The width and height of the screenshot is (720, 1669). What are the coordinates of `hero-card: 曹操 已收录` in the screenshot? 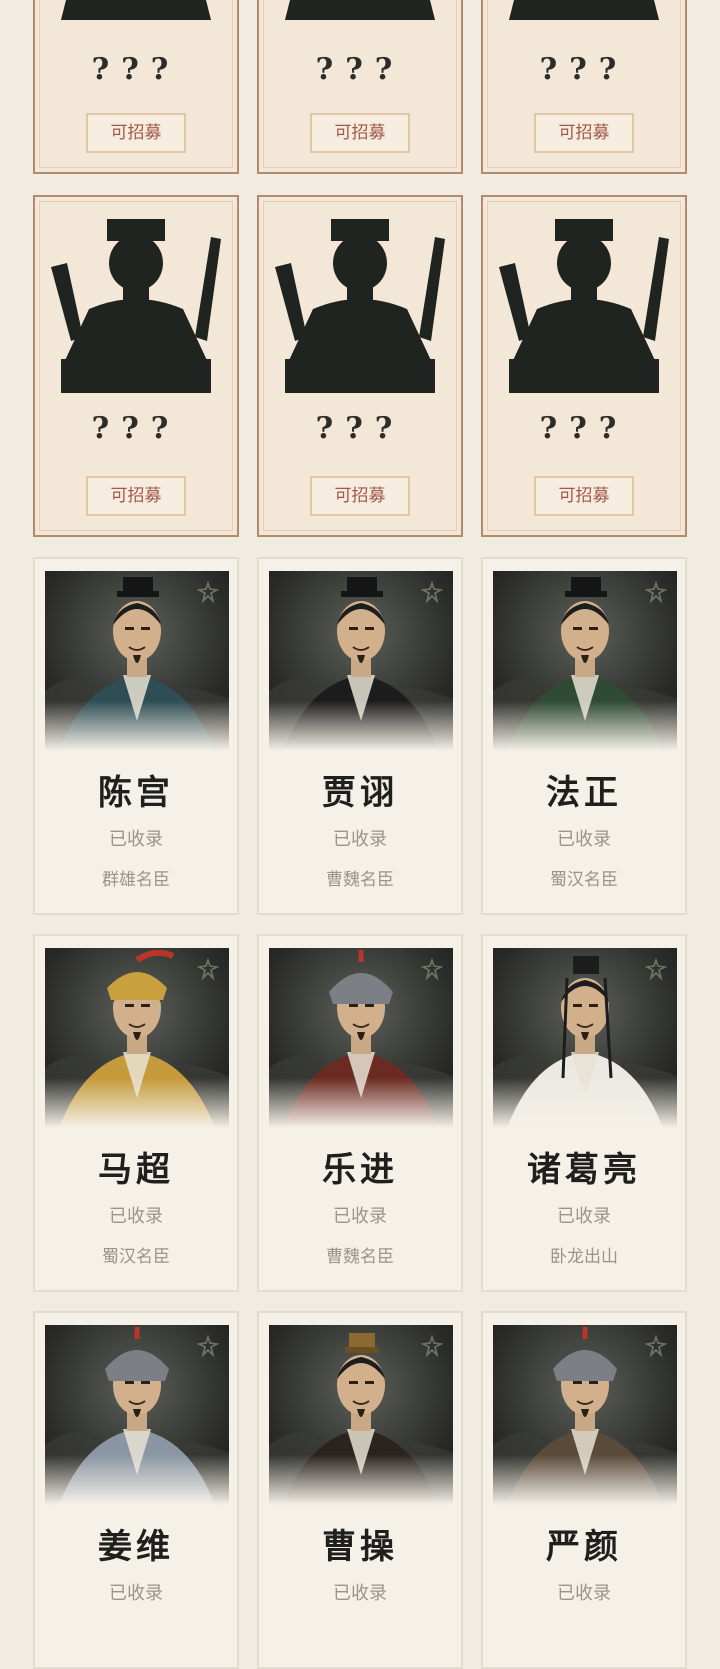 It's located at (360, 1490).